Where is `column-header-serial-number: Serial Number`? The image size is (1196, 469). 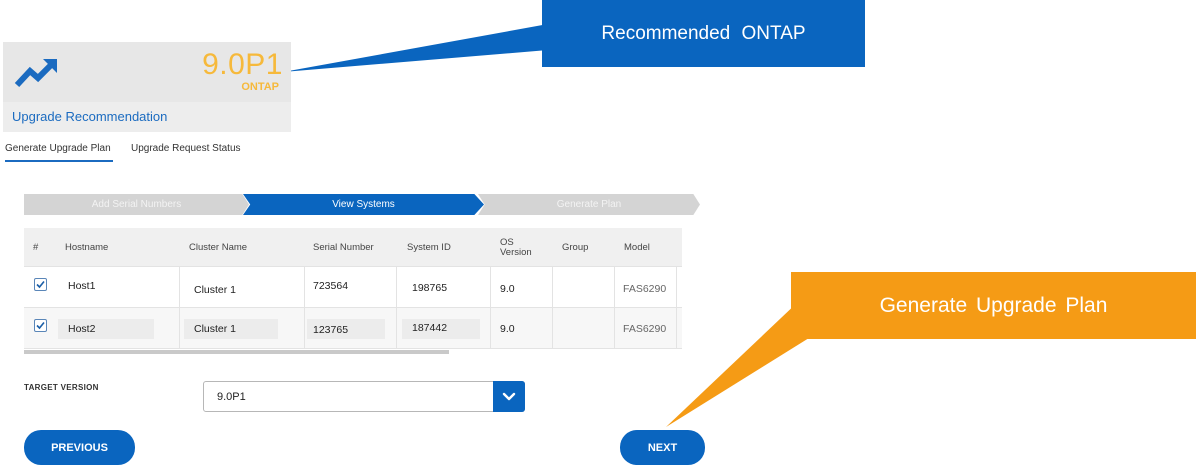 column-header-serial-number: Serial Number is located at coordinates (343, 248).